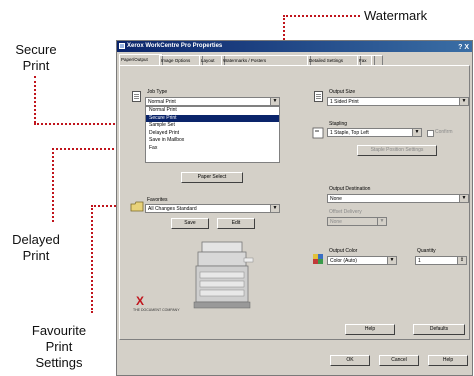  What do you see at coordinates (419, 261) in the screenshot?
I see `quantity-value: 1` at bounding box center [419, 261].